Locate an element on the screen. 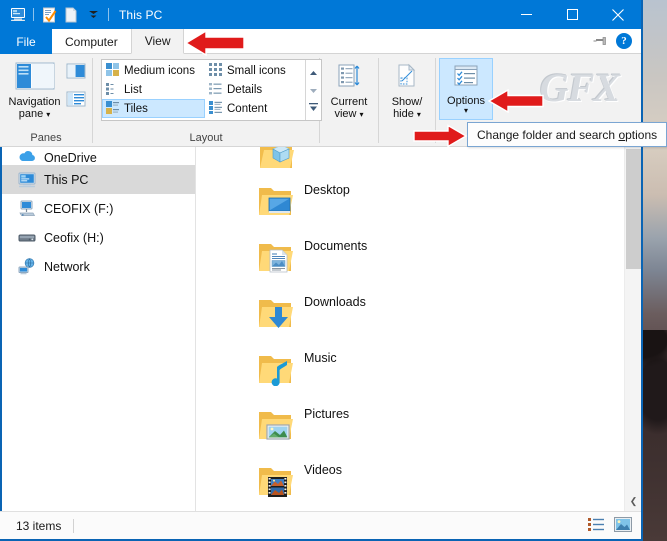  window-controls is located at coordinates (572, 14).